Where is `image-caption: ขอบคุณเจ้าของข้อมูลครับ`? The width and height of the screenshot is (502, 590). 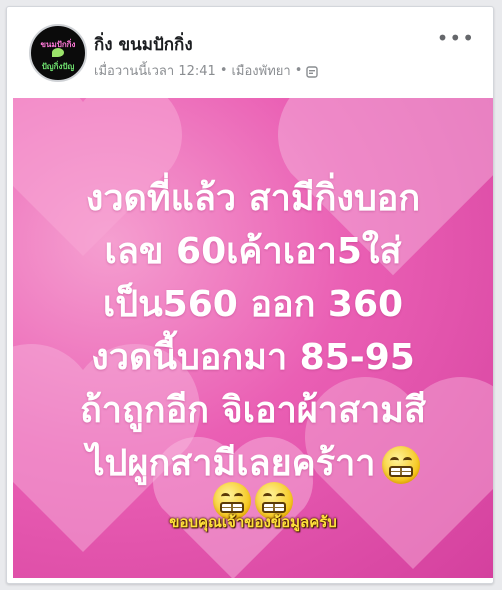 image-caption: ขอบคุณเจ้าของข้อมูลครับ is located at coordinates (253, 522).